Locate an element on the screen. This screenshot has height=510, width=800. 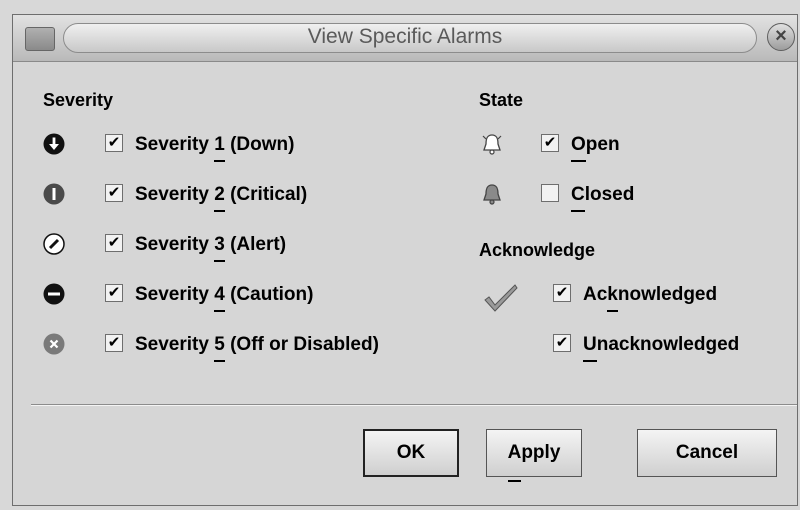
severity-3-checkbox: ✔ is located at coordinates (114, 243).